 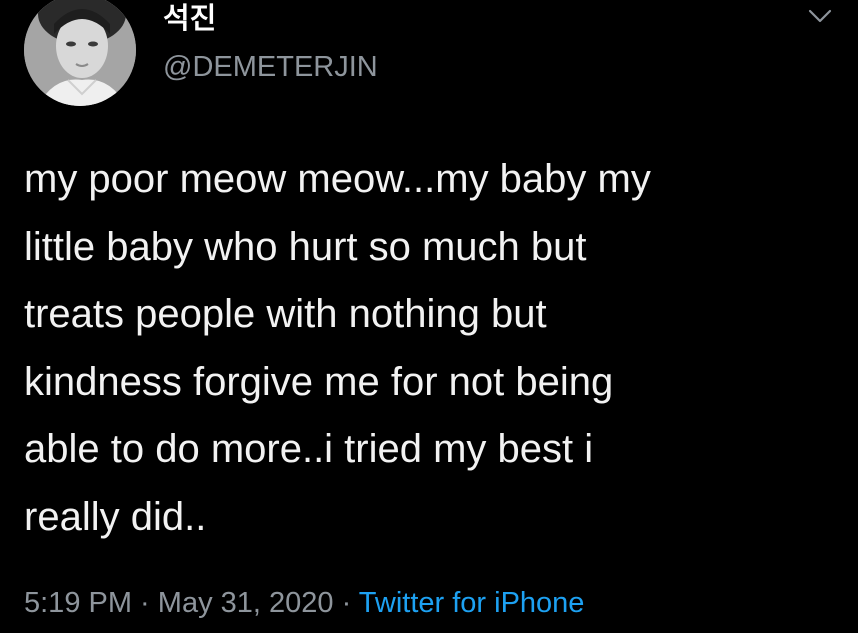 I want to click on display-name: 석진, so click(x=189, y=19).